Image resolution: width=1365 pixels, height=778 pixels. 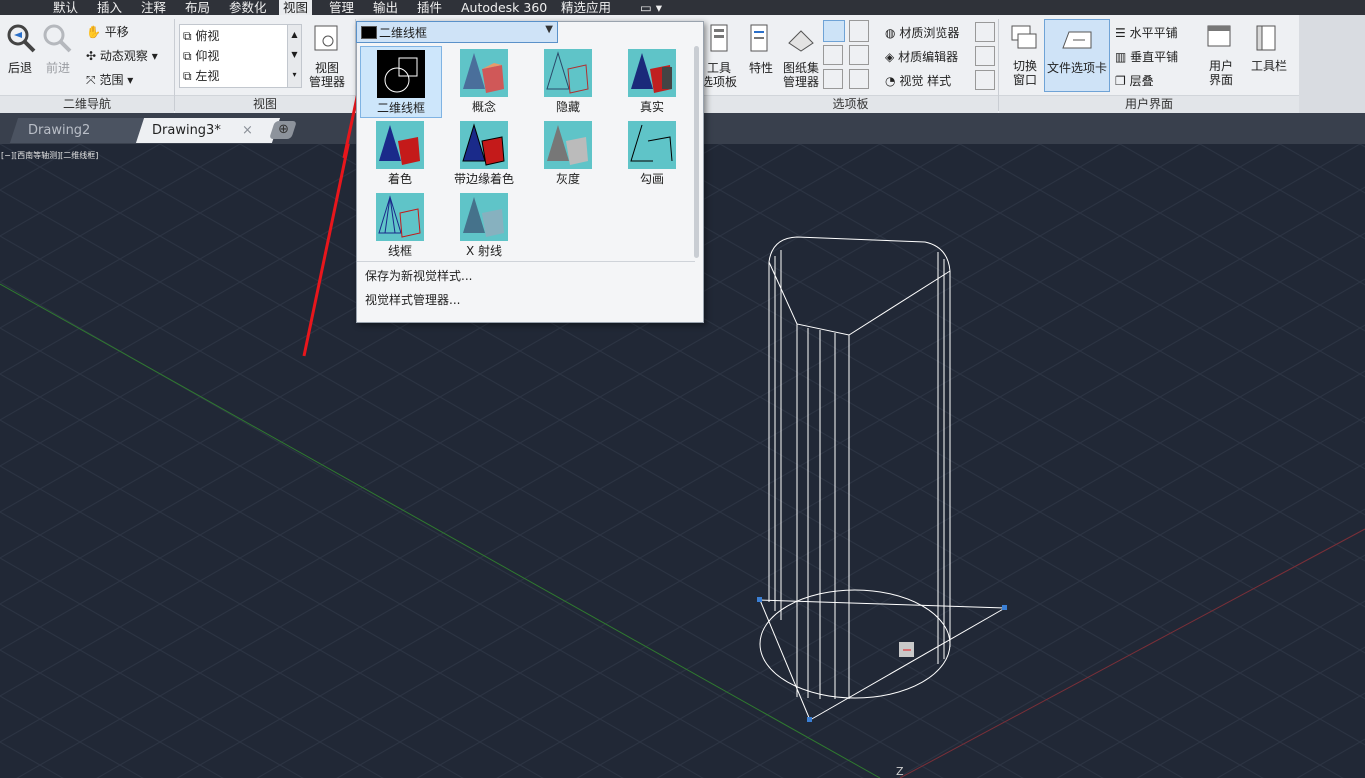 I want to click on ribbon-empty-area, so click(x=1332, y=64).